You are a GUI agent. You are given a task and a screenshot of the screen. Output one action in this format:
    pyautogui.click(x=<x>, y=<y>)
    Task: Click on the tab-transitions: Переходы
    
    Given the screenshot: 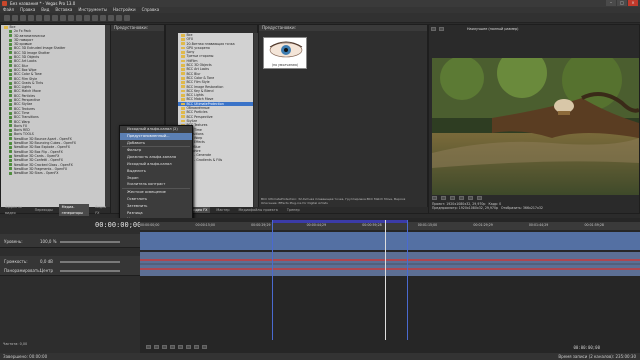 What is the action you would take?
    pyautogui.click(x=44, y=210)
    